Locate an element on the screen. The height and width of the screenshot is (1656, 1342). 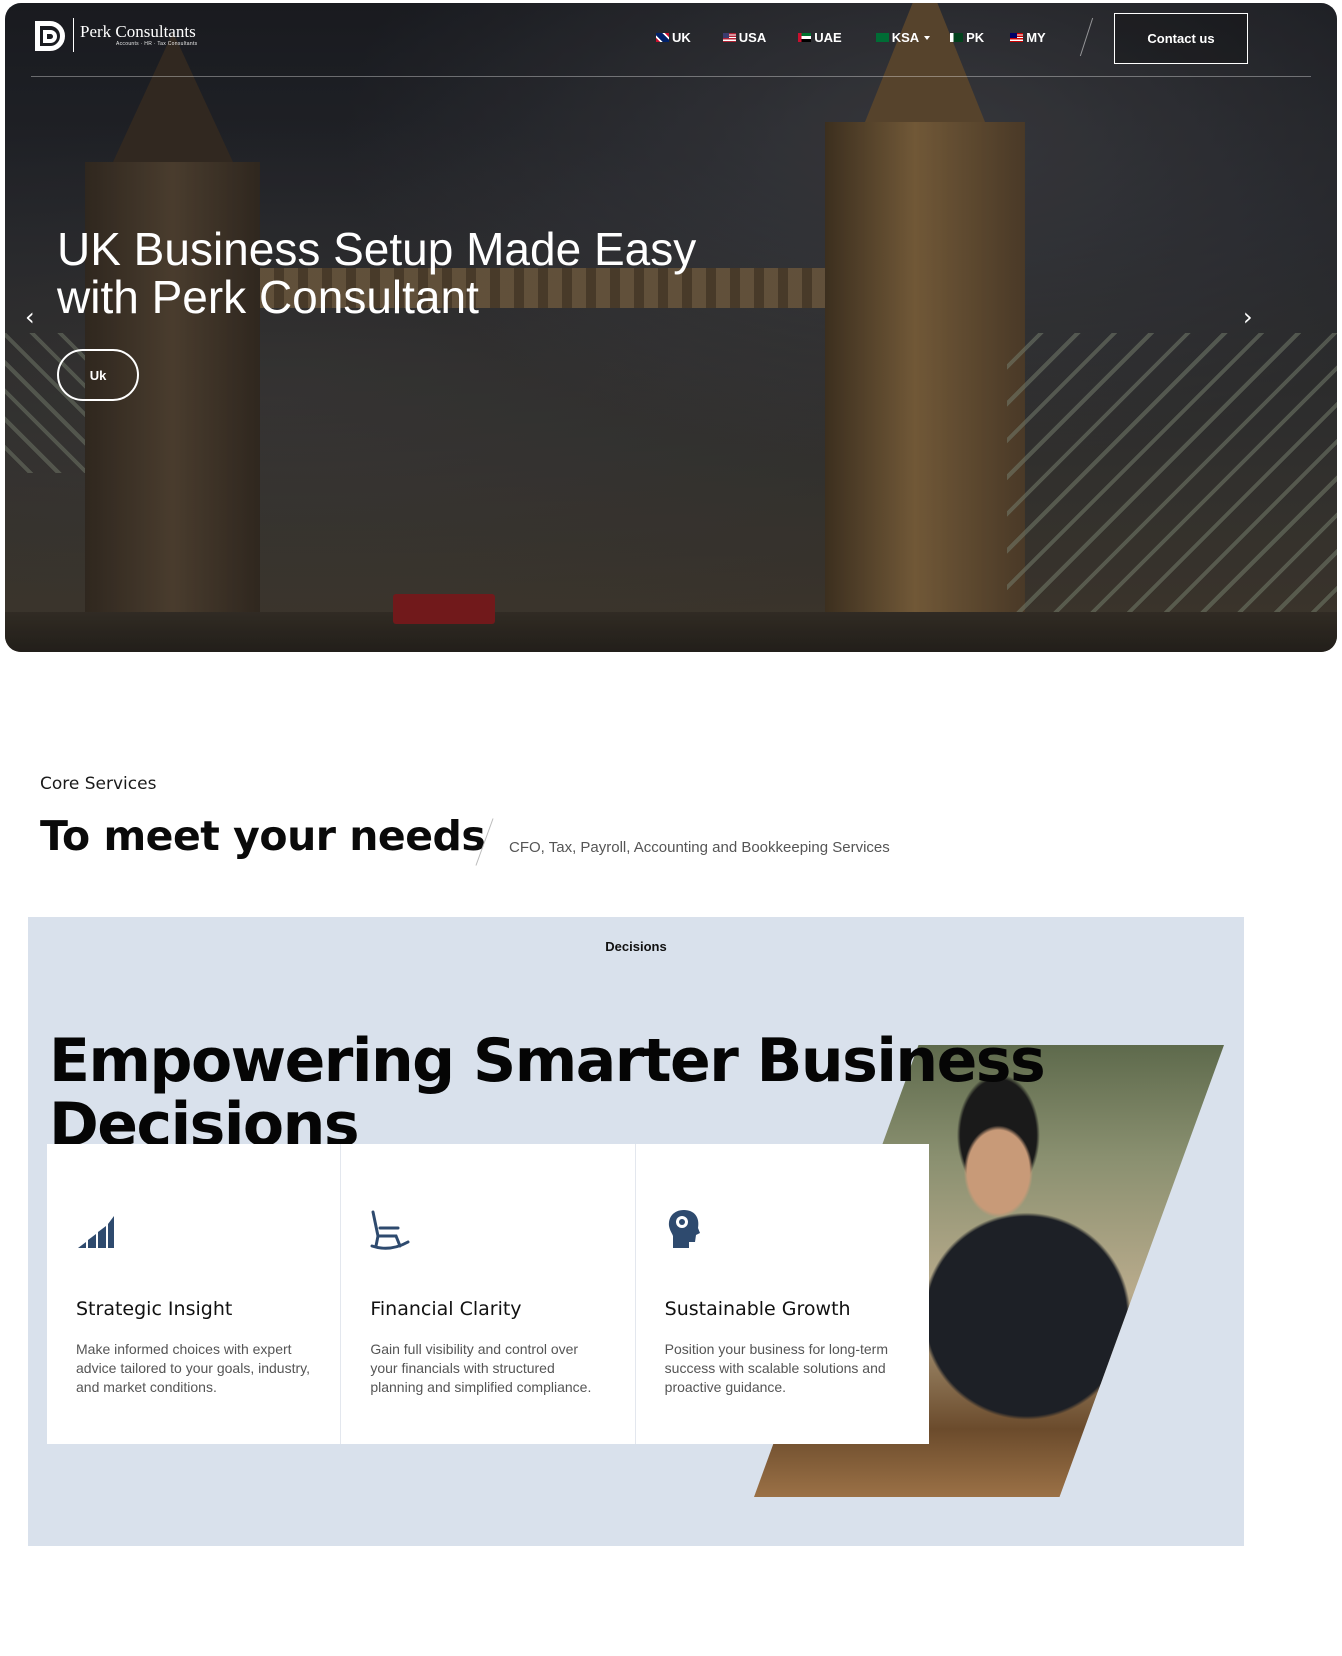
chevron-right-icon: › is located at coordinates (1248, 317).